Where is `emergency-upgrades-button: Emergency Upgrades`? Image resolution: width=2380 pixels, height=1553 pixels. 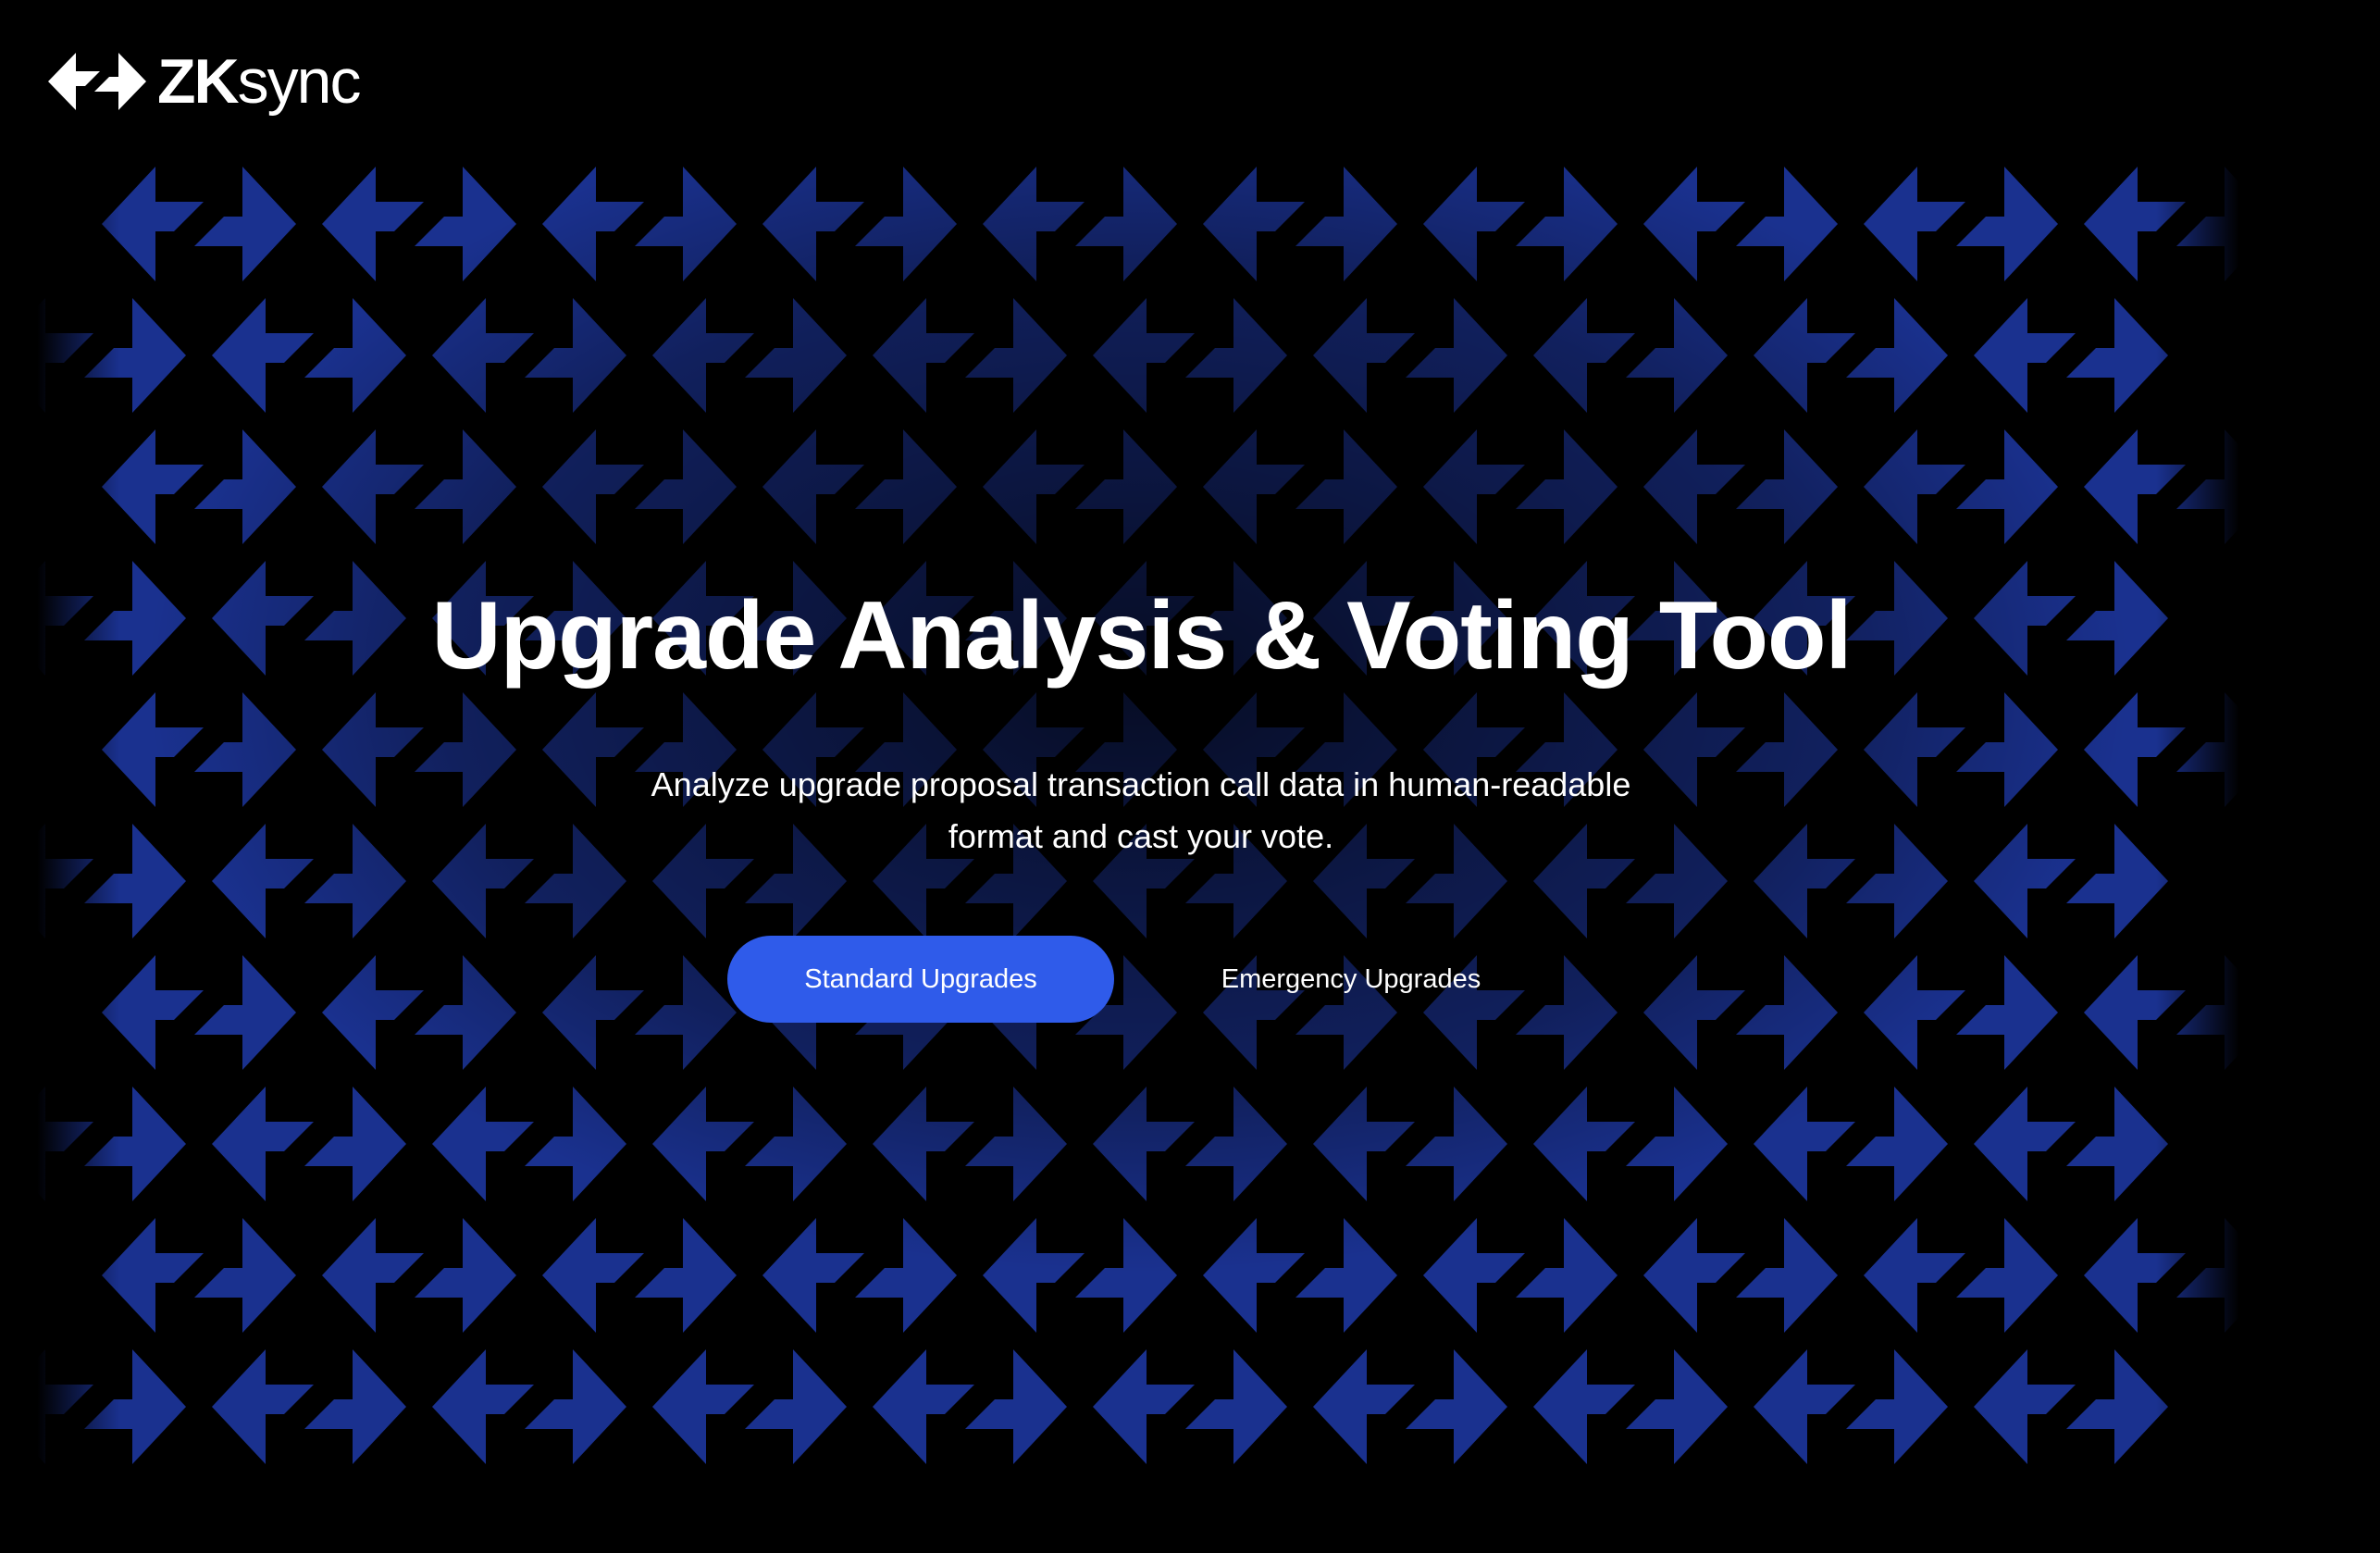
emergency-upgrades-button: Emergency Upgrades is located at coordinates (1351, 980).